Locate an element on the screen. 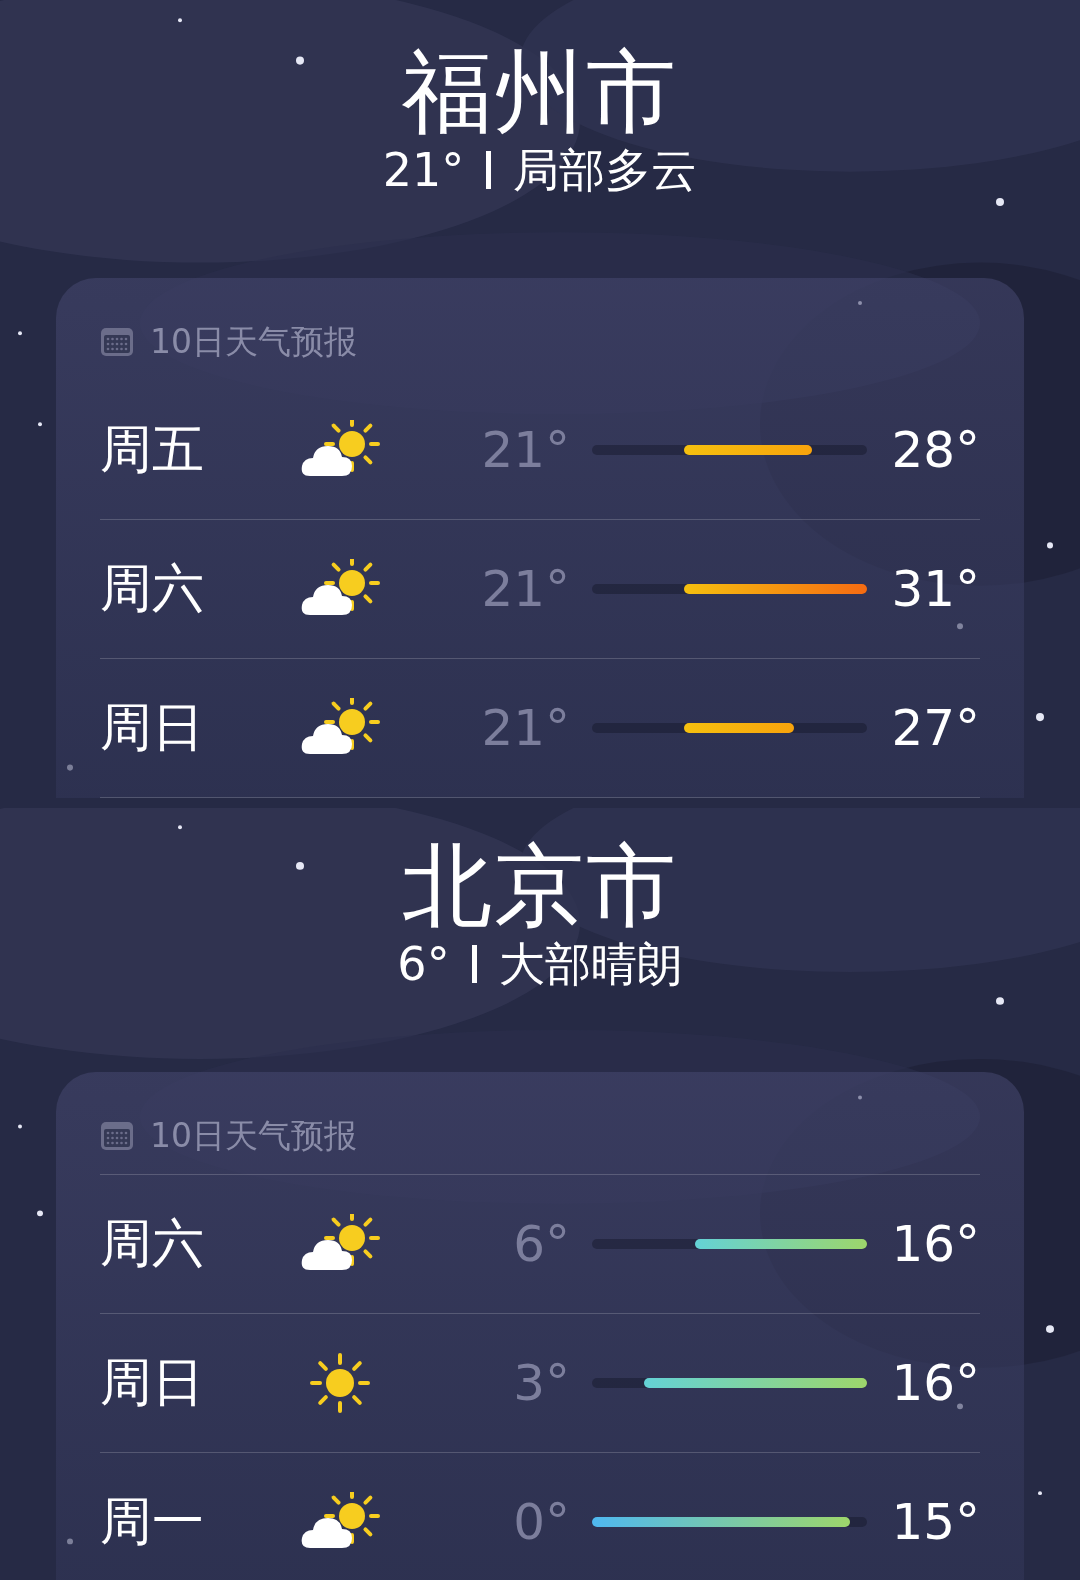  low-temperature: 3° is located at coordinates (541, 1383).